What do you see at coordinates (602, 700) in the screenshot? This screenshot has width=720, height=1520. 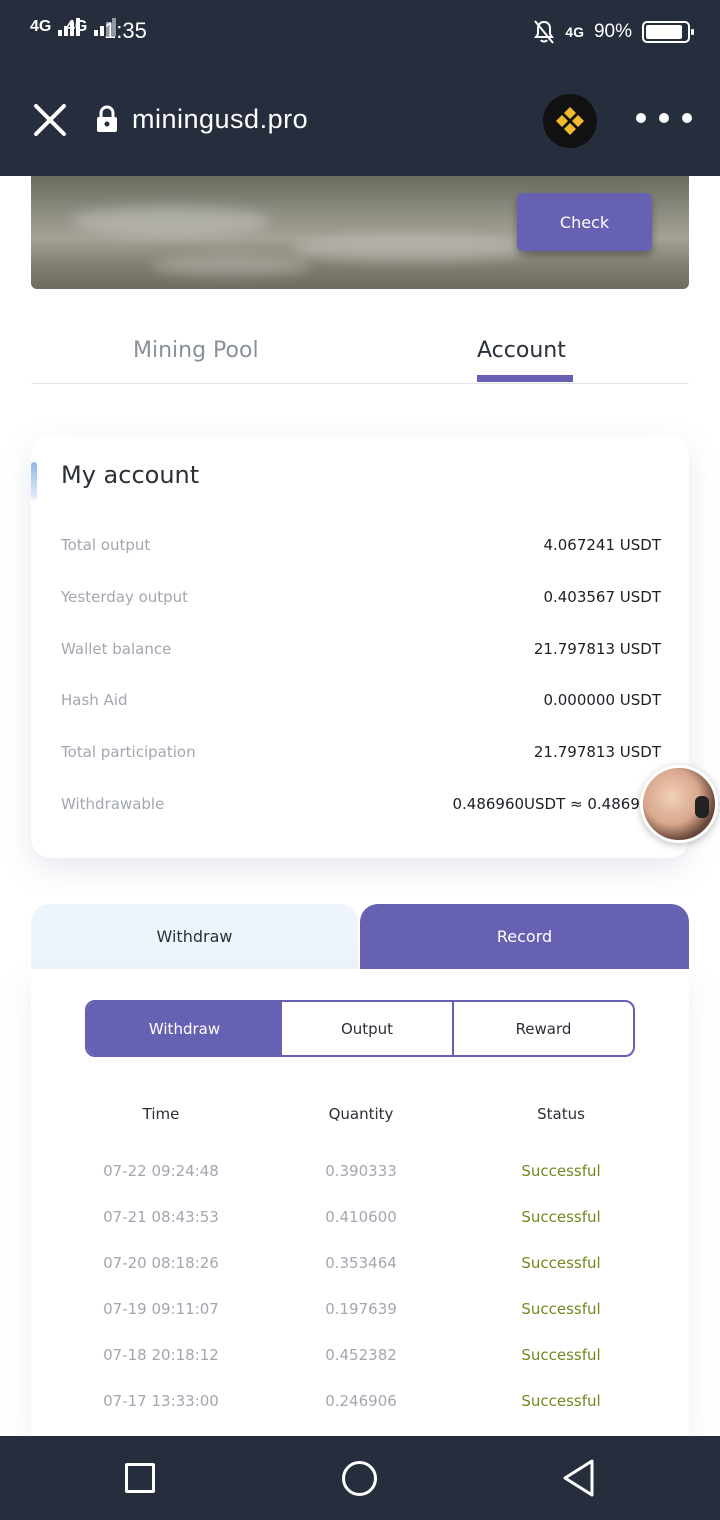 I see `row-value: 0.000000 USDT` at bounding box center [602, 700].